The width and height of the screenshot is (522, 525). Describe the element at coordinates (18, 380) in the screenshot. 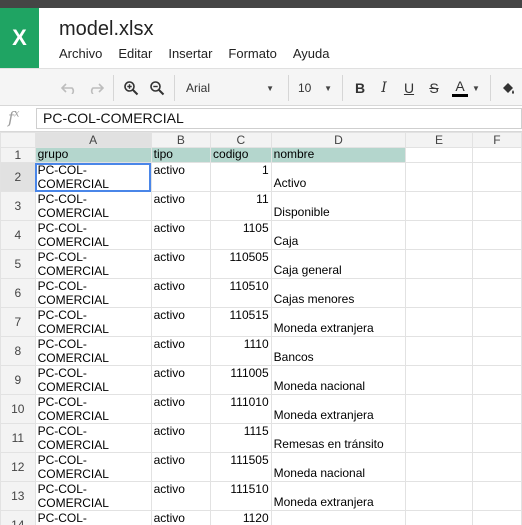

I see `row-header: 9` at that location.